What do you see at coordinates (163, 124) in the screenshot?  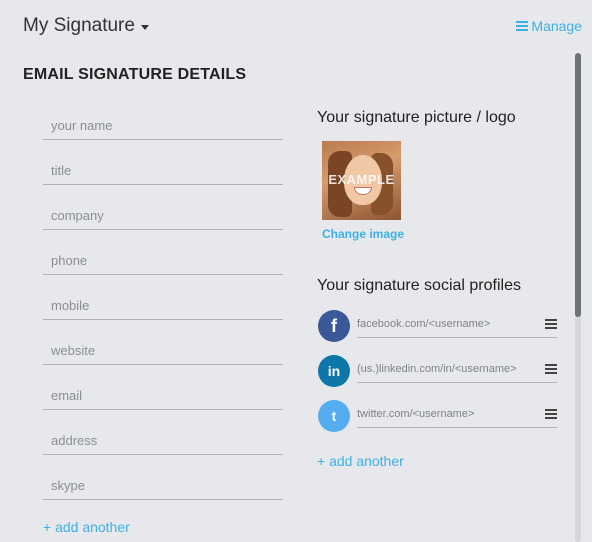 I see `name-field` at bounding box center [163, 124].